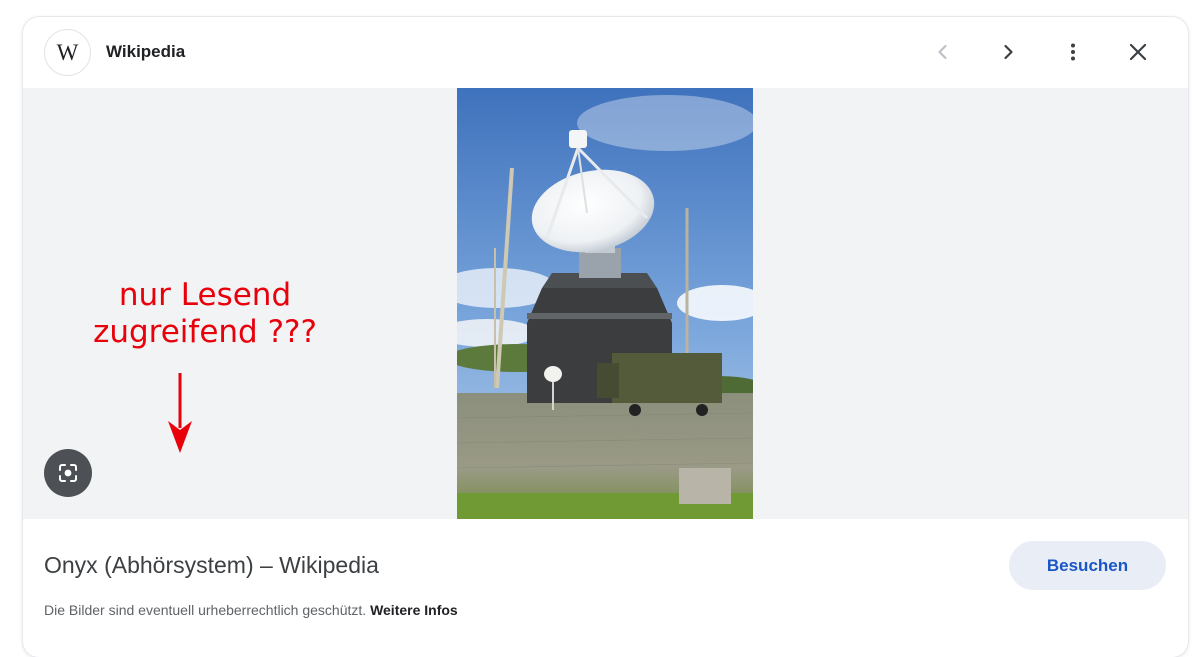 Image resolution: width=1200 pixels, height=657 pixels. I want to click on lens-search-icon, so click(68, 473).